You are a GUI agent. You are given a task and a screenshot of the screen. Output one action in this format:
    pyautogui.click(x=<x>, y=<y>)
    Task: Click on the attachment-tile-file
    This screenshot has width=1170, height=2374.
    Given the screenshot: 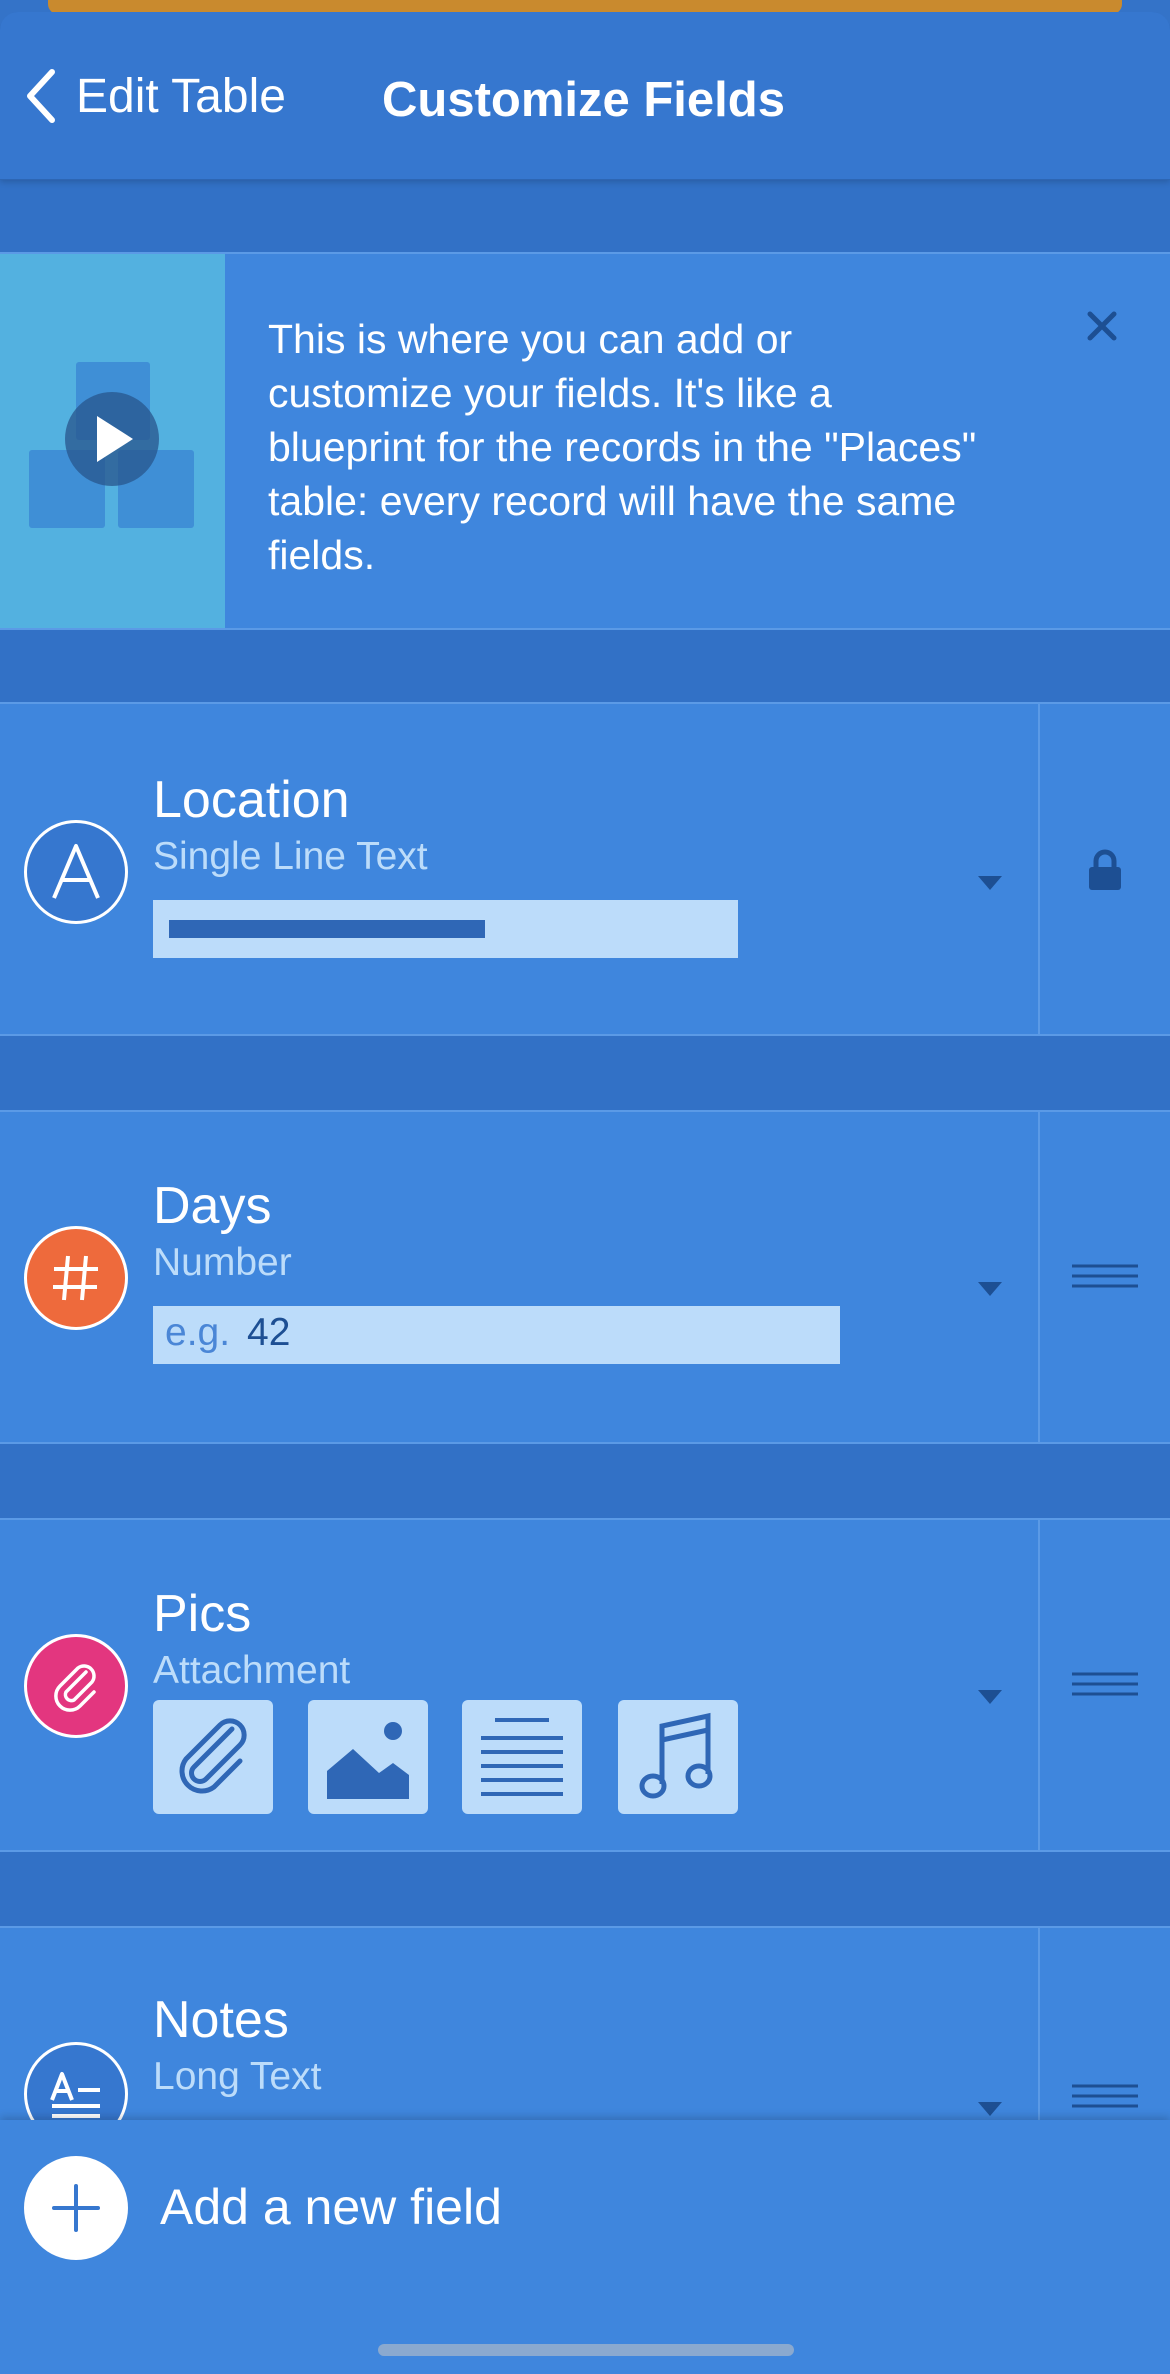 What is the action you would take?
    pyautogui.click(x=213, y=1757)
    